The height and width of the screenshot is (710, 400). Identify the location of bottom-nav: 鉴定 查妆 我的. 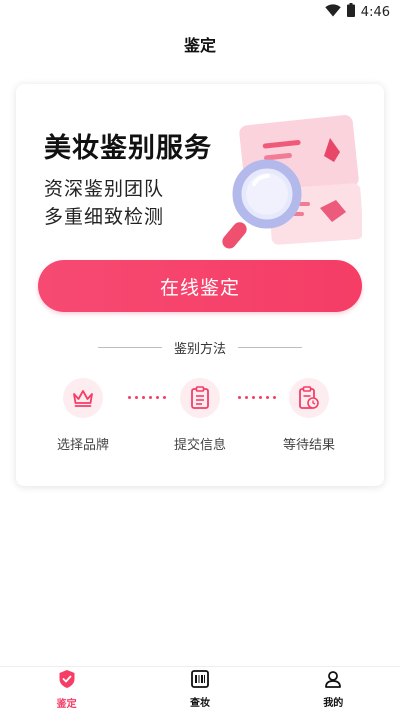
(200, 688).